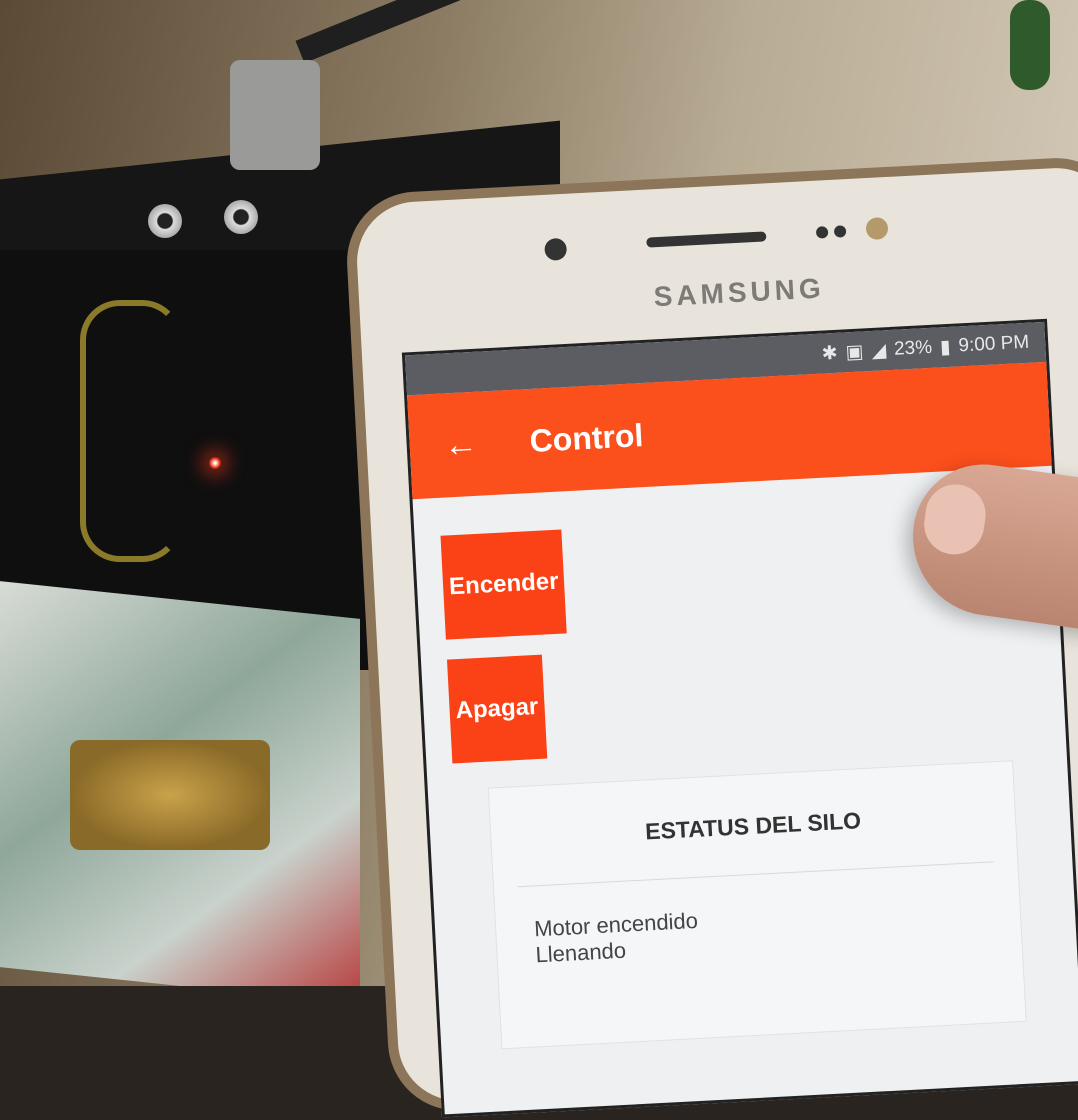 This screenshot has height=1120, width=1078. What do you see at coordinates (945, 347) in the screenshot?
I see `battery-icon: ▮` at bounding box center [945, 347].